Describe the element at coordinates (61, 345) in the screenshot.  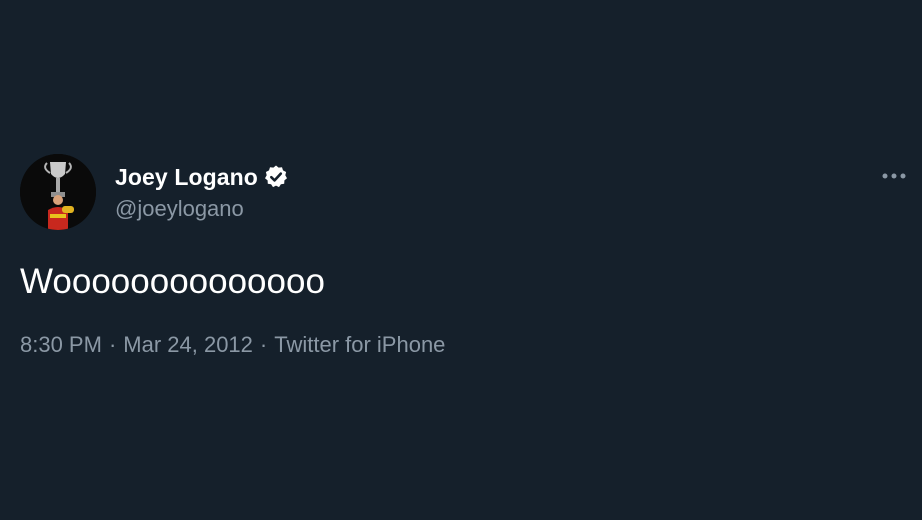
I see `tweet-time: 8:30 PM` at that location.